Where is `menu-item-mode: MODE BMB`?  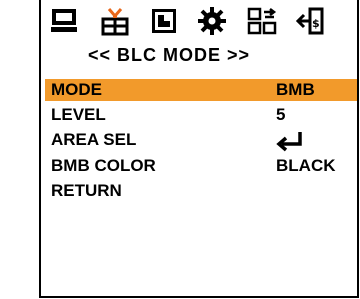
menu-item-mode: MODE BMB is located at coordinates (201, 90).